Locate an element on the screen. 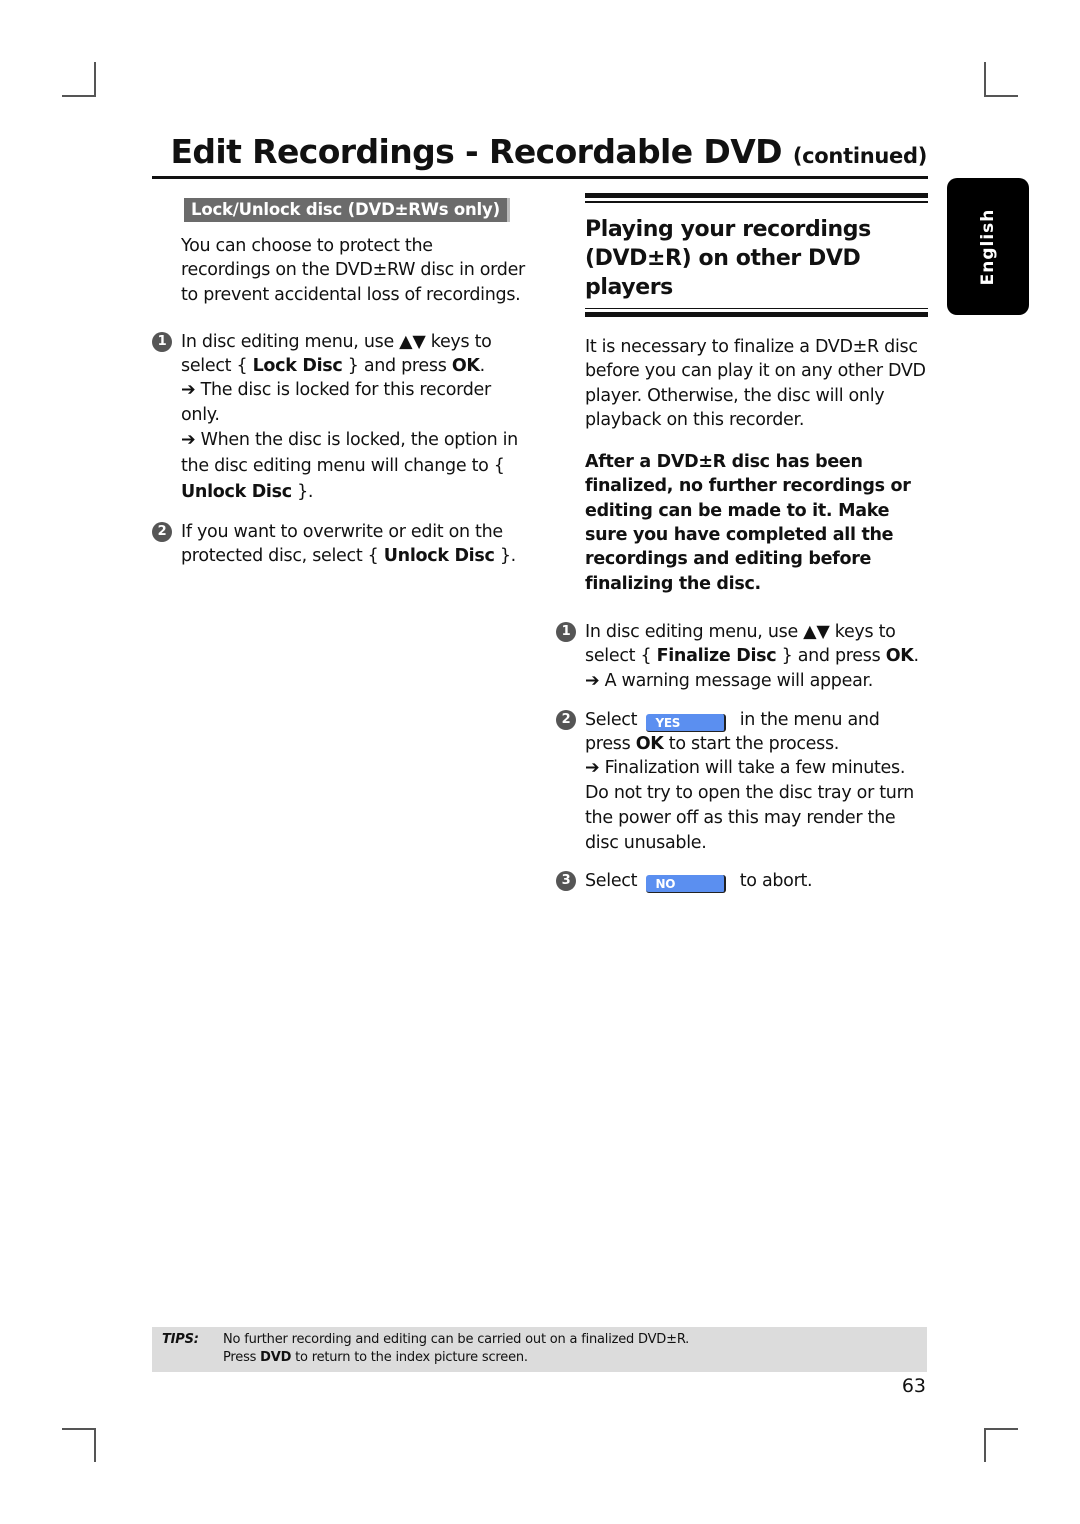 Image resolution: width=1080 pixels, height=1524 pixels. page-title-suffix: (continued) is located at coordinates (859, 156).